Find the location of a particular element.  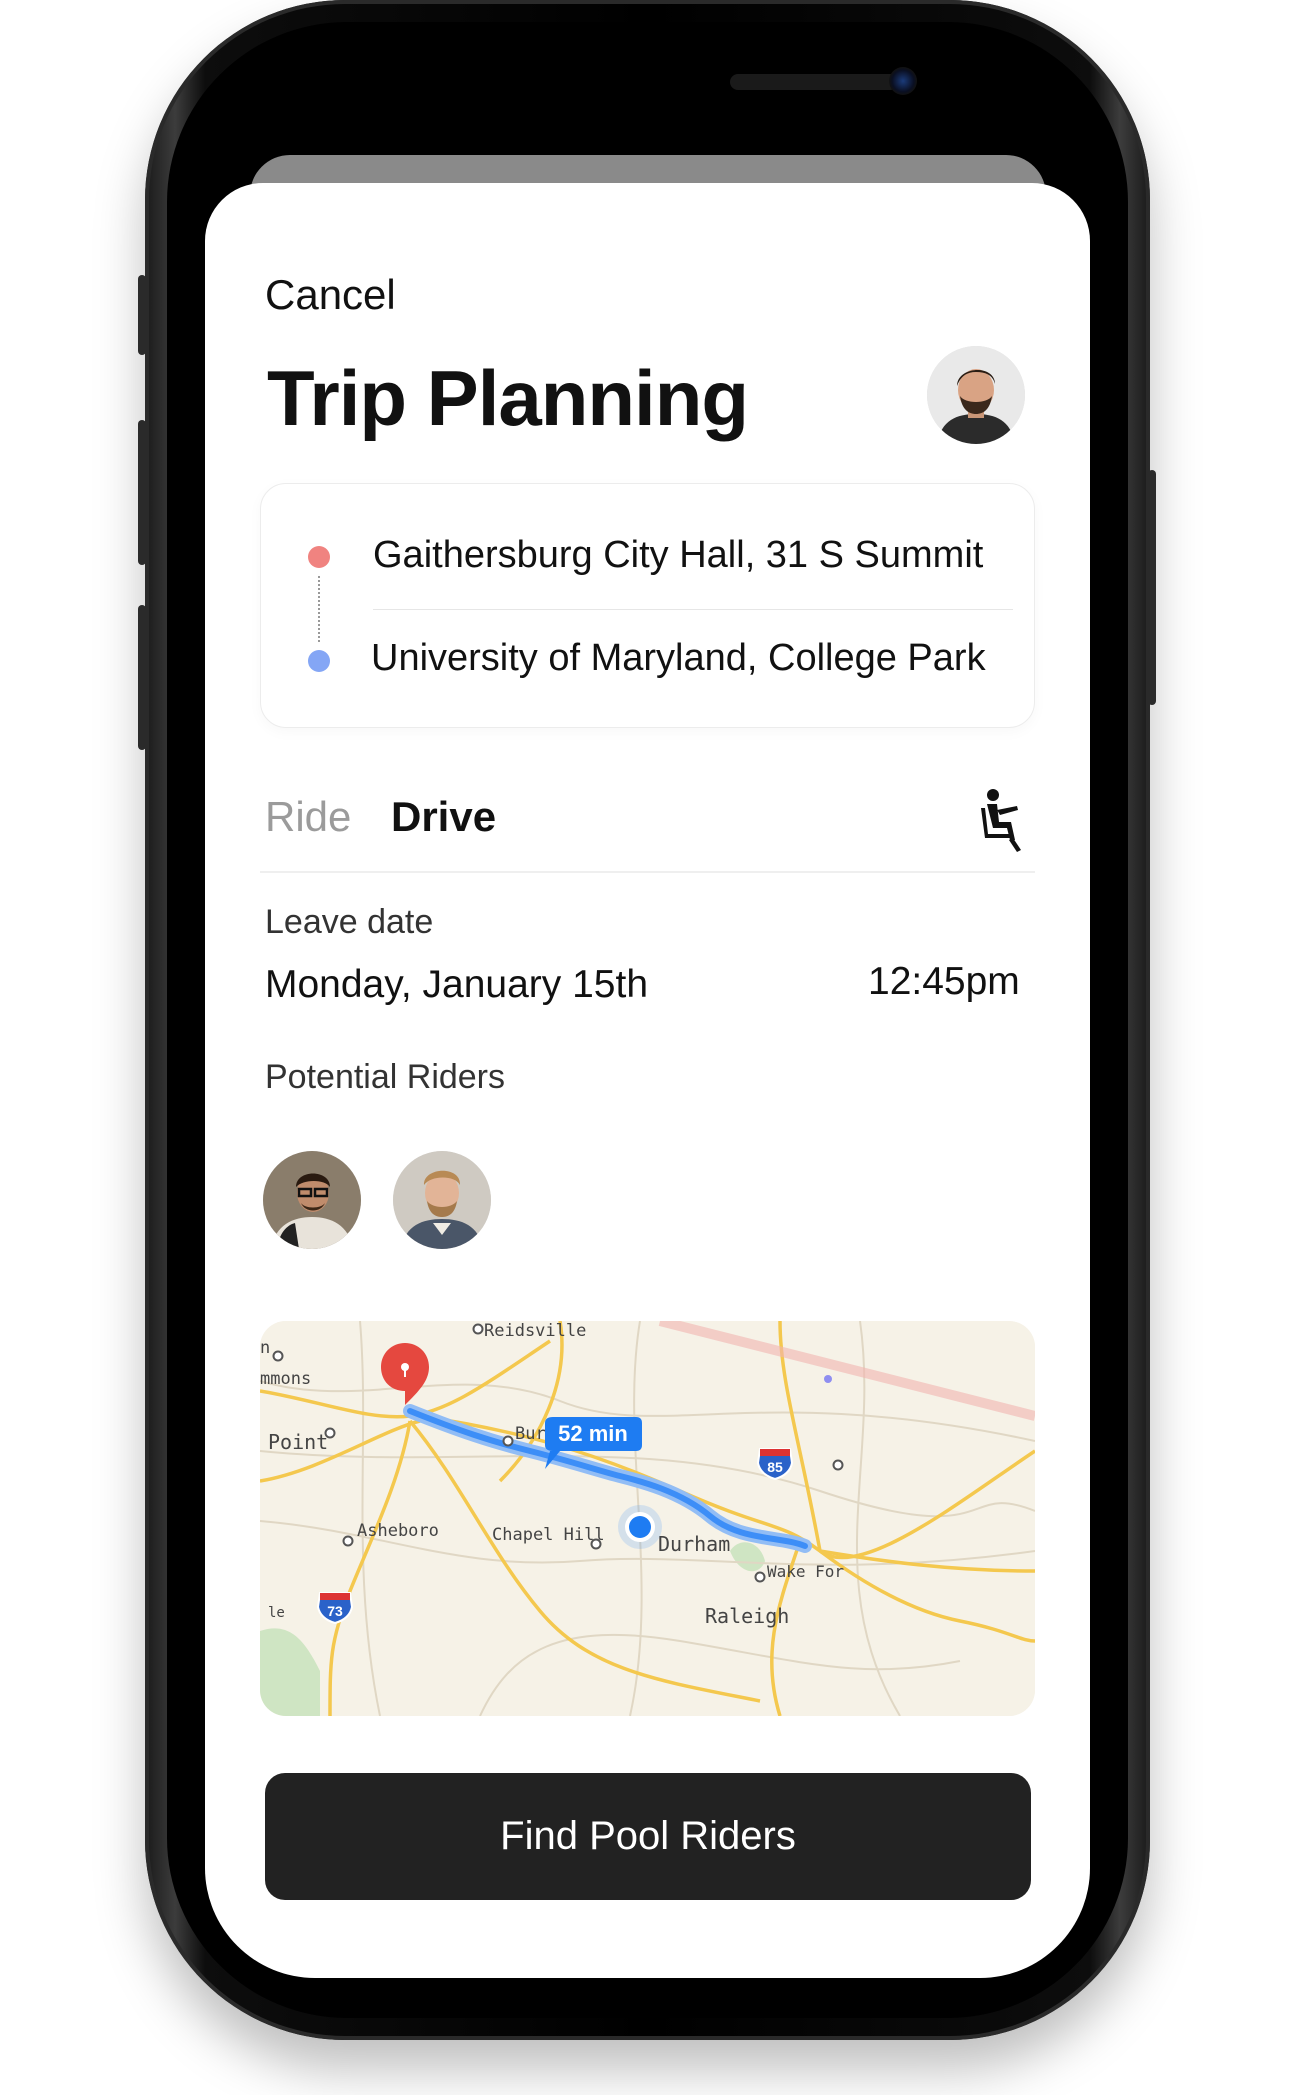

map-place-label: Point is located at coordinates (298, 1442).